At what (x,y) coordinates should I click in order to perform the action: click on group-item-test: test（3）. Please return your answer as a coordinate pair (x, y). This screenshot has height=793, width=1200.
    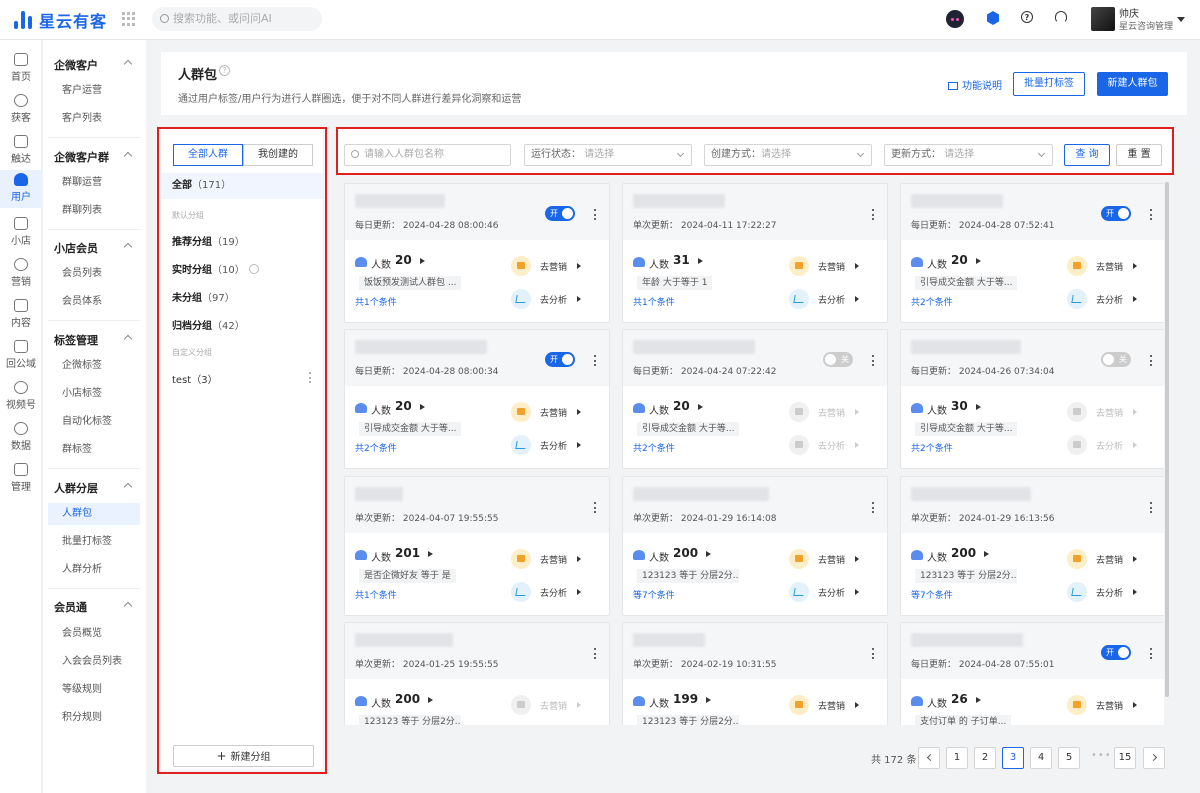
    Looking at the image, I should click on (195, 378).